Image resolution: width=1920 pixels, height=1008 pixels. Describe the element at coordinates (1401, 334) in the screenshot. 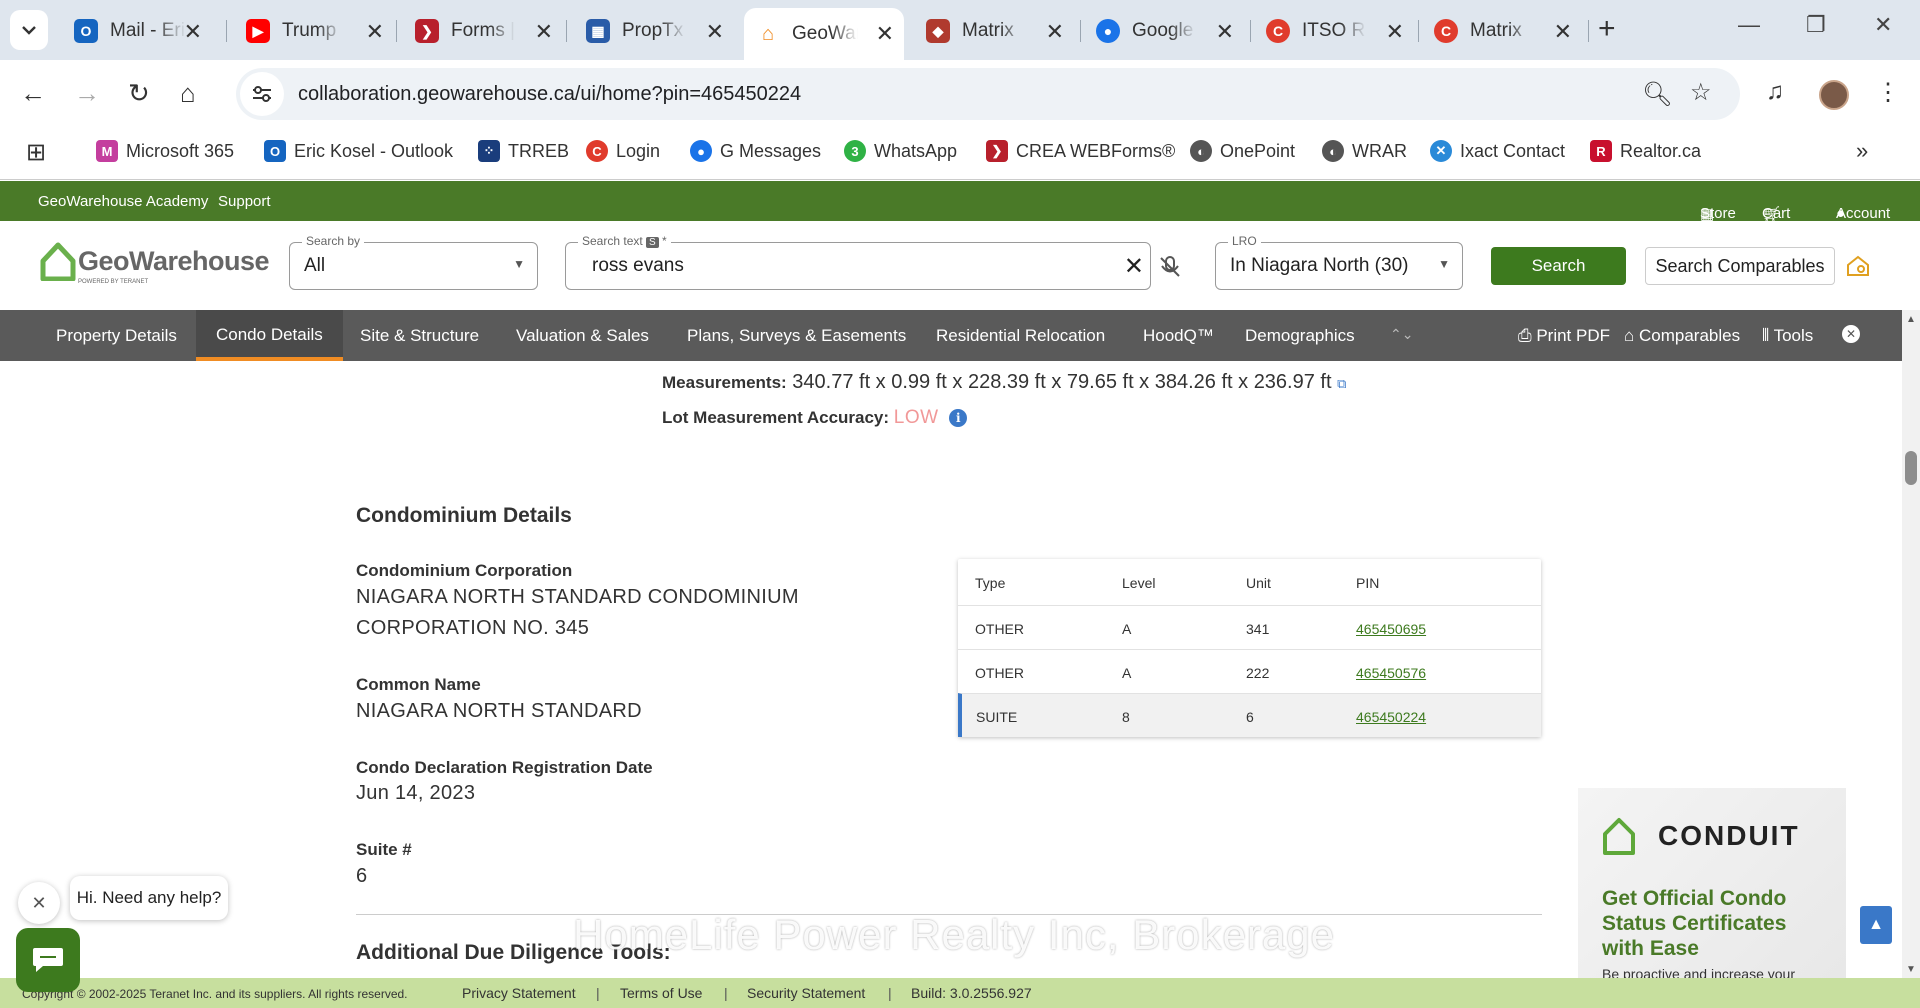

I see `collapse-expand-icon: ⌃⌄` at that location.